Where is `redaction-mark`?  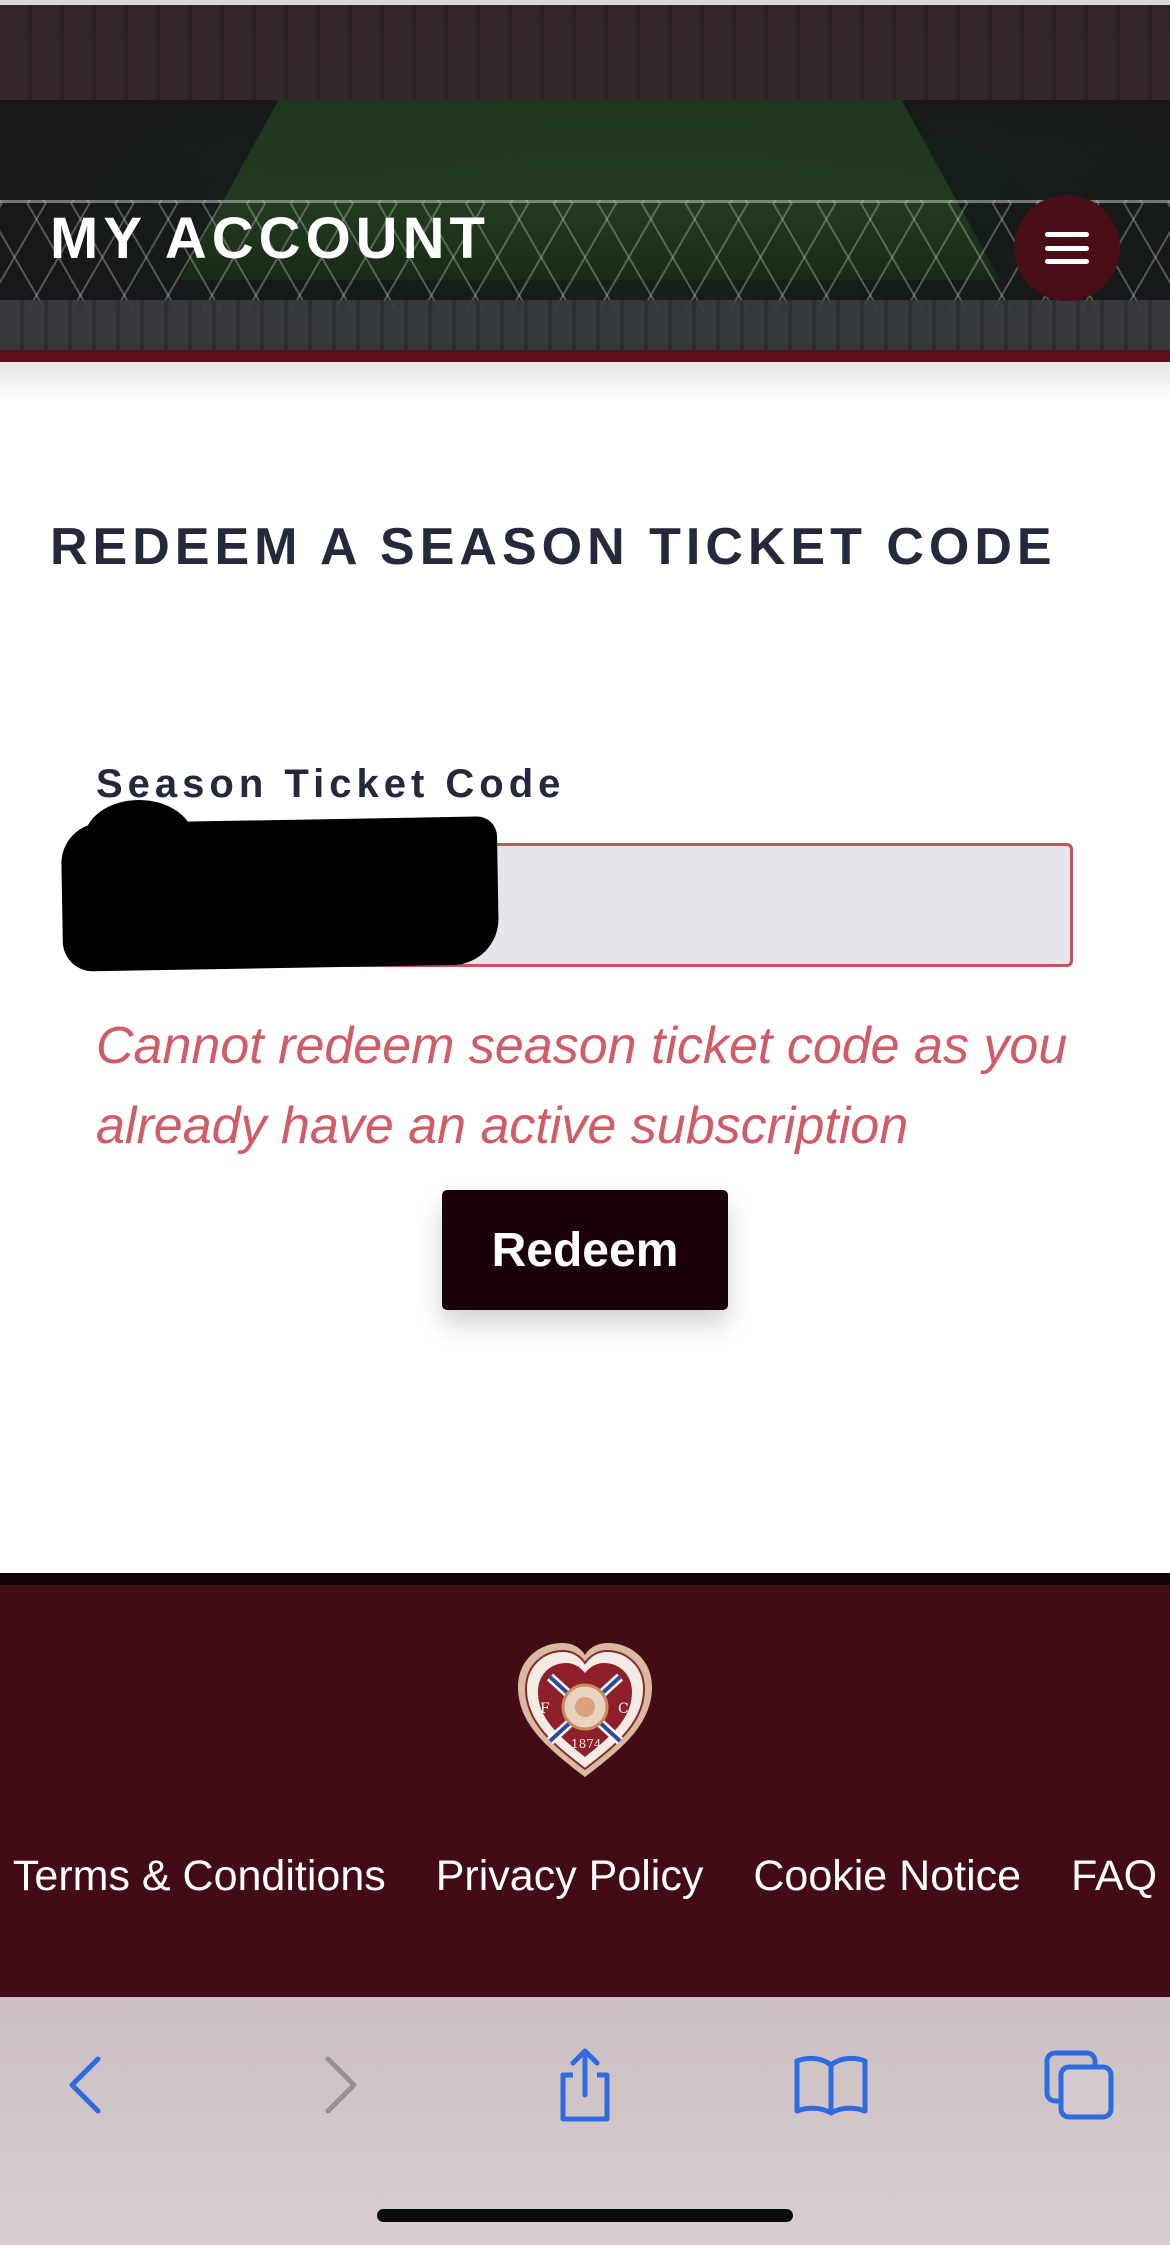
redaction-mark is located at coordinates (280, 894).